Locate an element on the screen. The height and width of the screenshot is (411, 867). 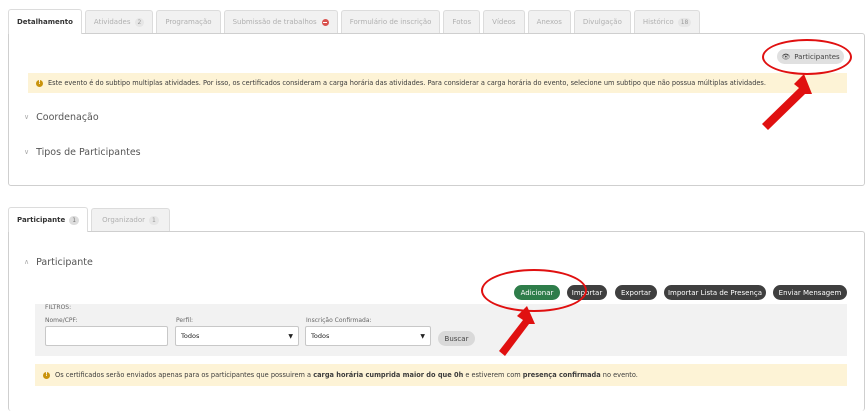
tab-label: Fotos is located at coordinates (462, 22).